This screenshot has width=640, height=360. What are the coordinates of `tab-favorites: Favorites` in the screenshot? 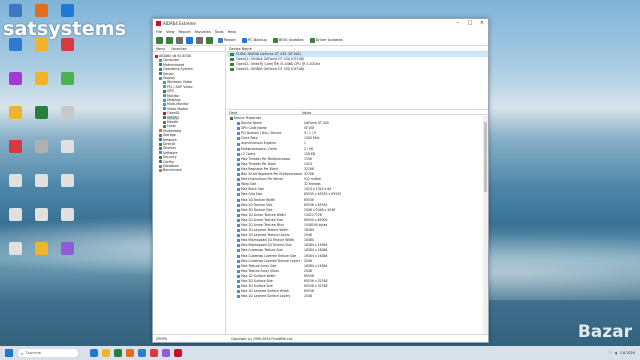 It's located at (178, 48).